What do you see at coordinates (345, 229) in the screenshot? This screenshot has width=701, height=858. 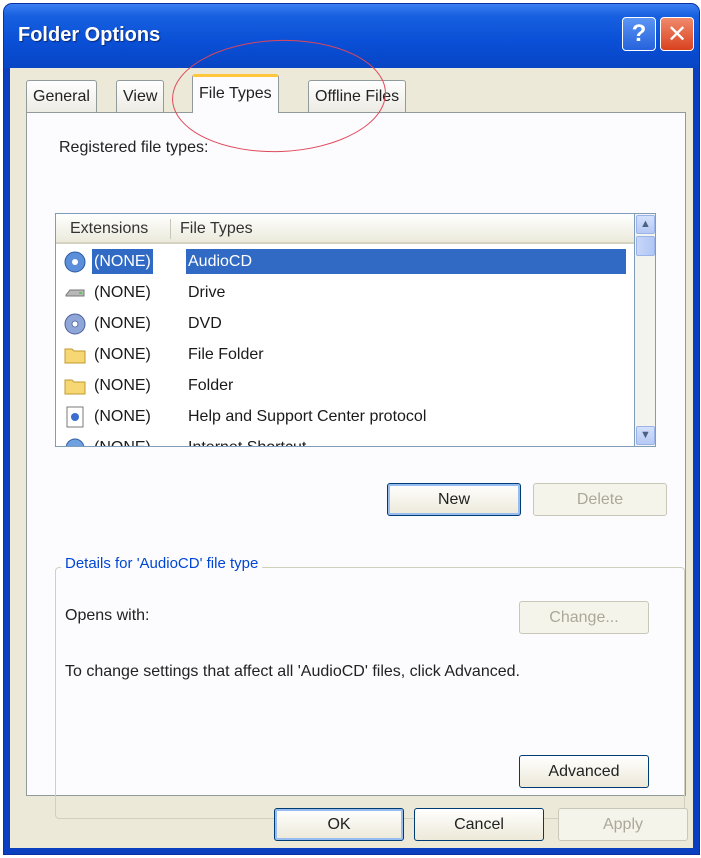 I see `list-header: Extensions File Types` at bounding box center [345, 229].